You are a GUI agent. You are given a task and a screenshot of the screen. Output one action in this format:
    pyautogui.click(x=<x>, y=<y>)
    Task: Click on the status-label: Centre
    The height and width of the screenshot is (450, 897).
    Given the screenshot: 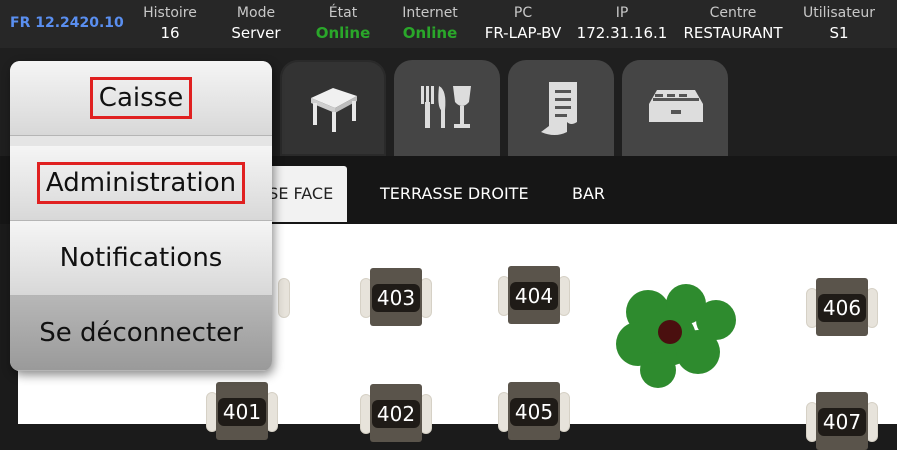 What is the action you would take?
    pyautogui.click(x=733, y=13)
    